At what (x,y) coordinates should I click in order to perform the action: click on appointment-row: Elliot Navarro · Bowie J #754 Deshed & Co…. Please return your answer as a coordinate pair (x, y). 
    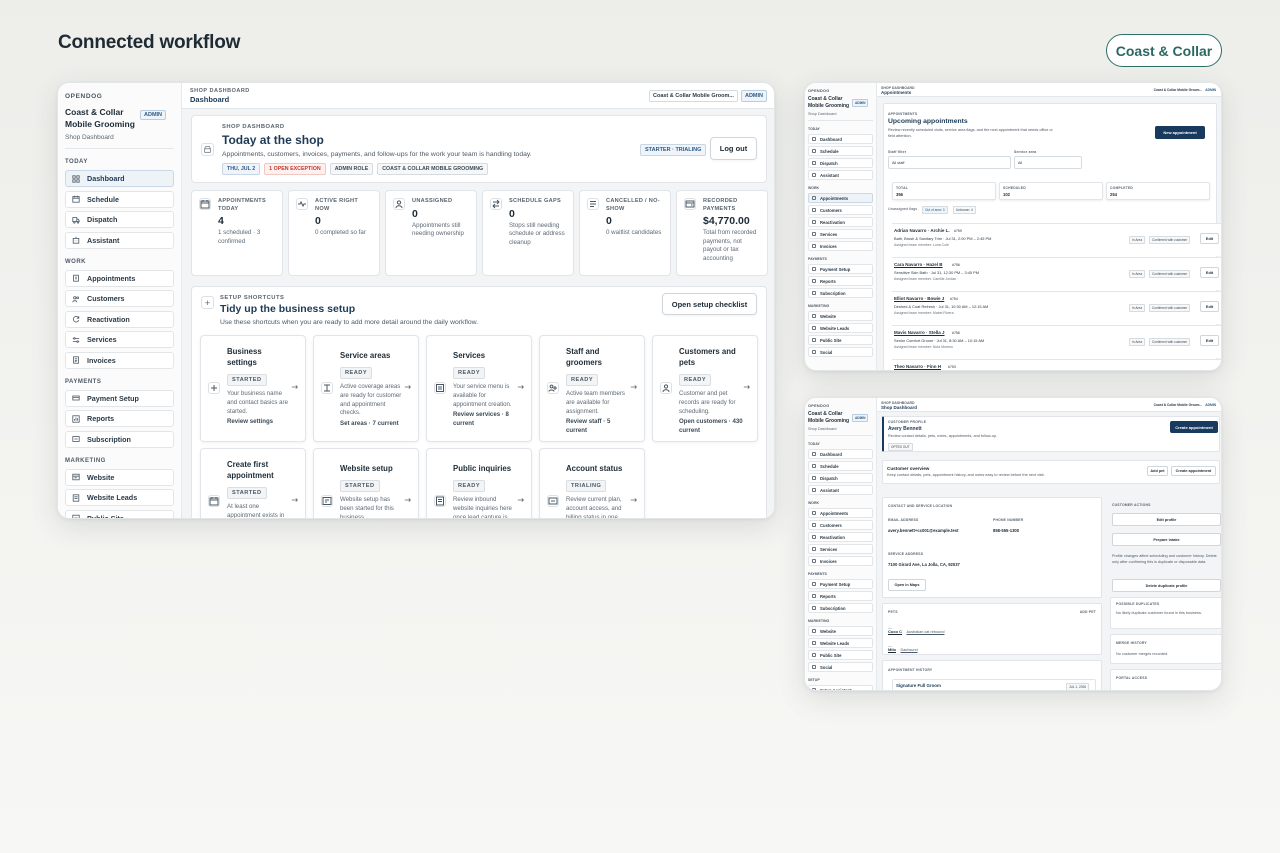
    Looking at the image, I should click on (1056, 307).